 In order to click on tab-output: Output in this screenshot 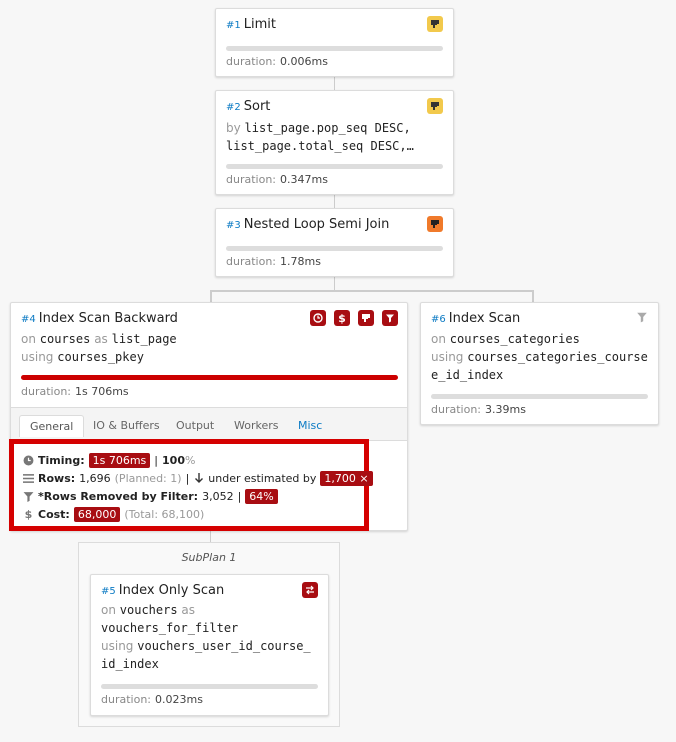, I will do `click(195, 425)`.